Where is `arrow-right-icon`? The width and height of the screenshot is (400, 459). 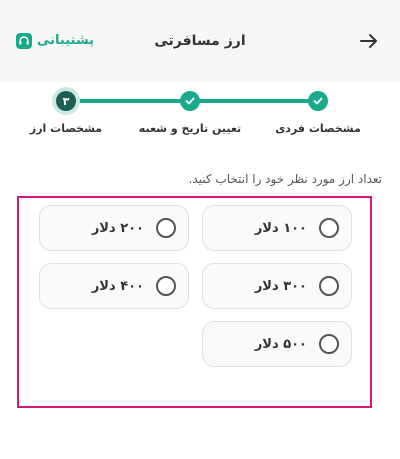
arrow-right-icon is located at coordinates (368, 41).